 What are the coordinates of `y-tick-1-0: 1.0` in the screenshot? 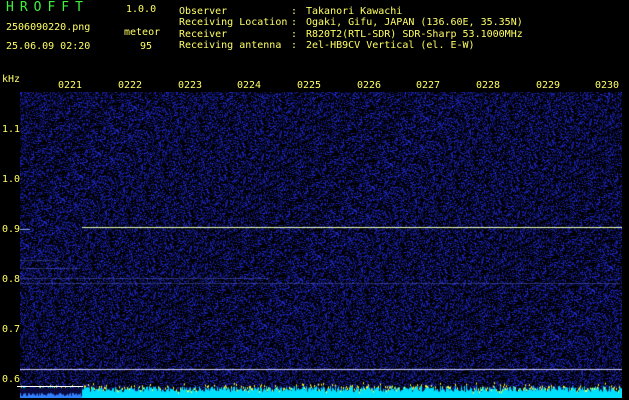 It's located at (11, 179).